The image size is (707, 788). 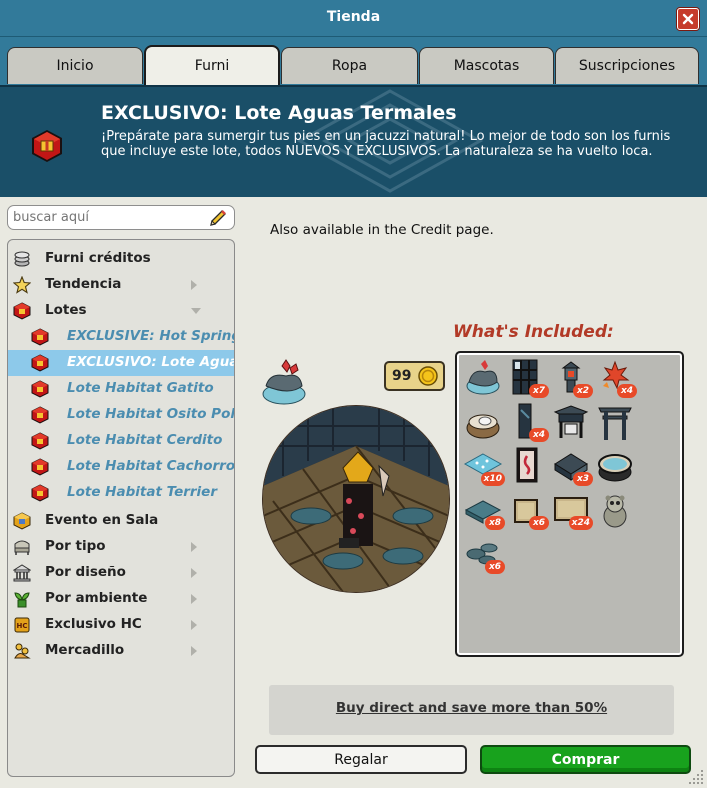 I want to click on sidebar-item-label: EXCLUSIVO: Lote Aguas, so click(x=150, y=362).